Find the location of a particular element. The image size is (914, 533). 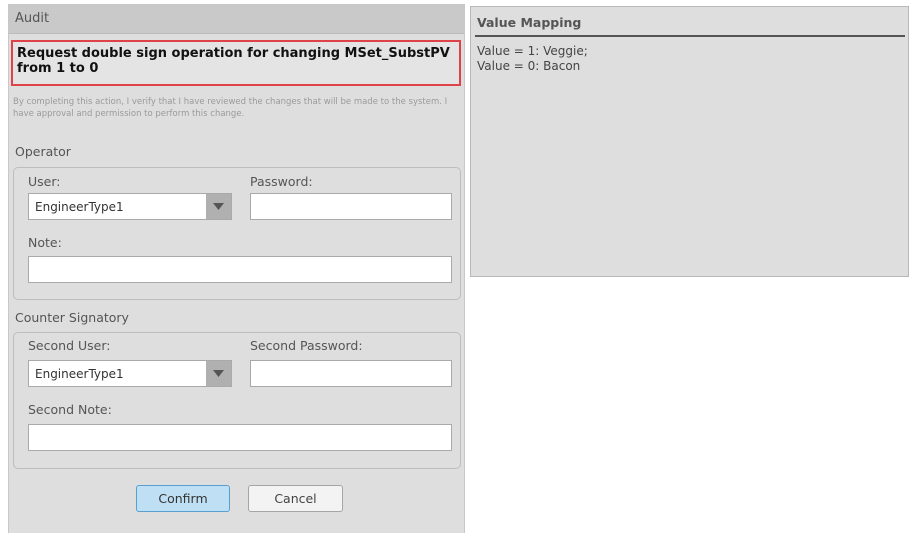

operator-fieldset: User: EngineerType1 Password: Note: is located at coordinates (237, 233).